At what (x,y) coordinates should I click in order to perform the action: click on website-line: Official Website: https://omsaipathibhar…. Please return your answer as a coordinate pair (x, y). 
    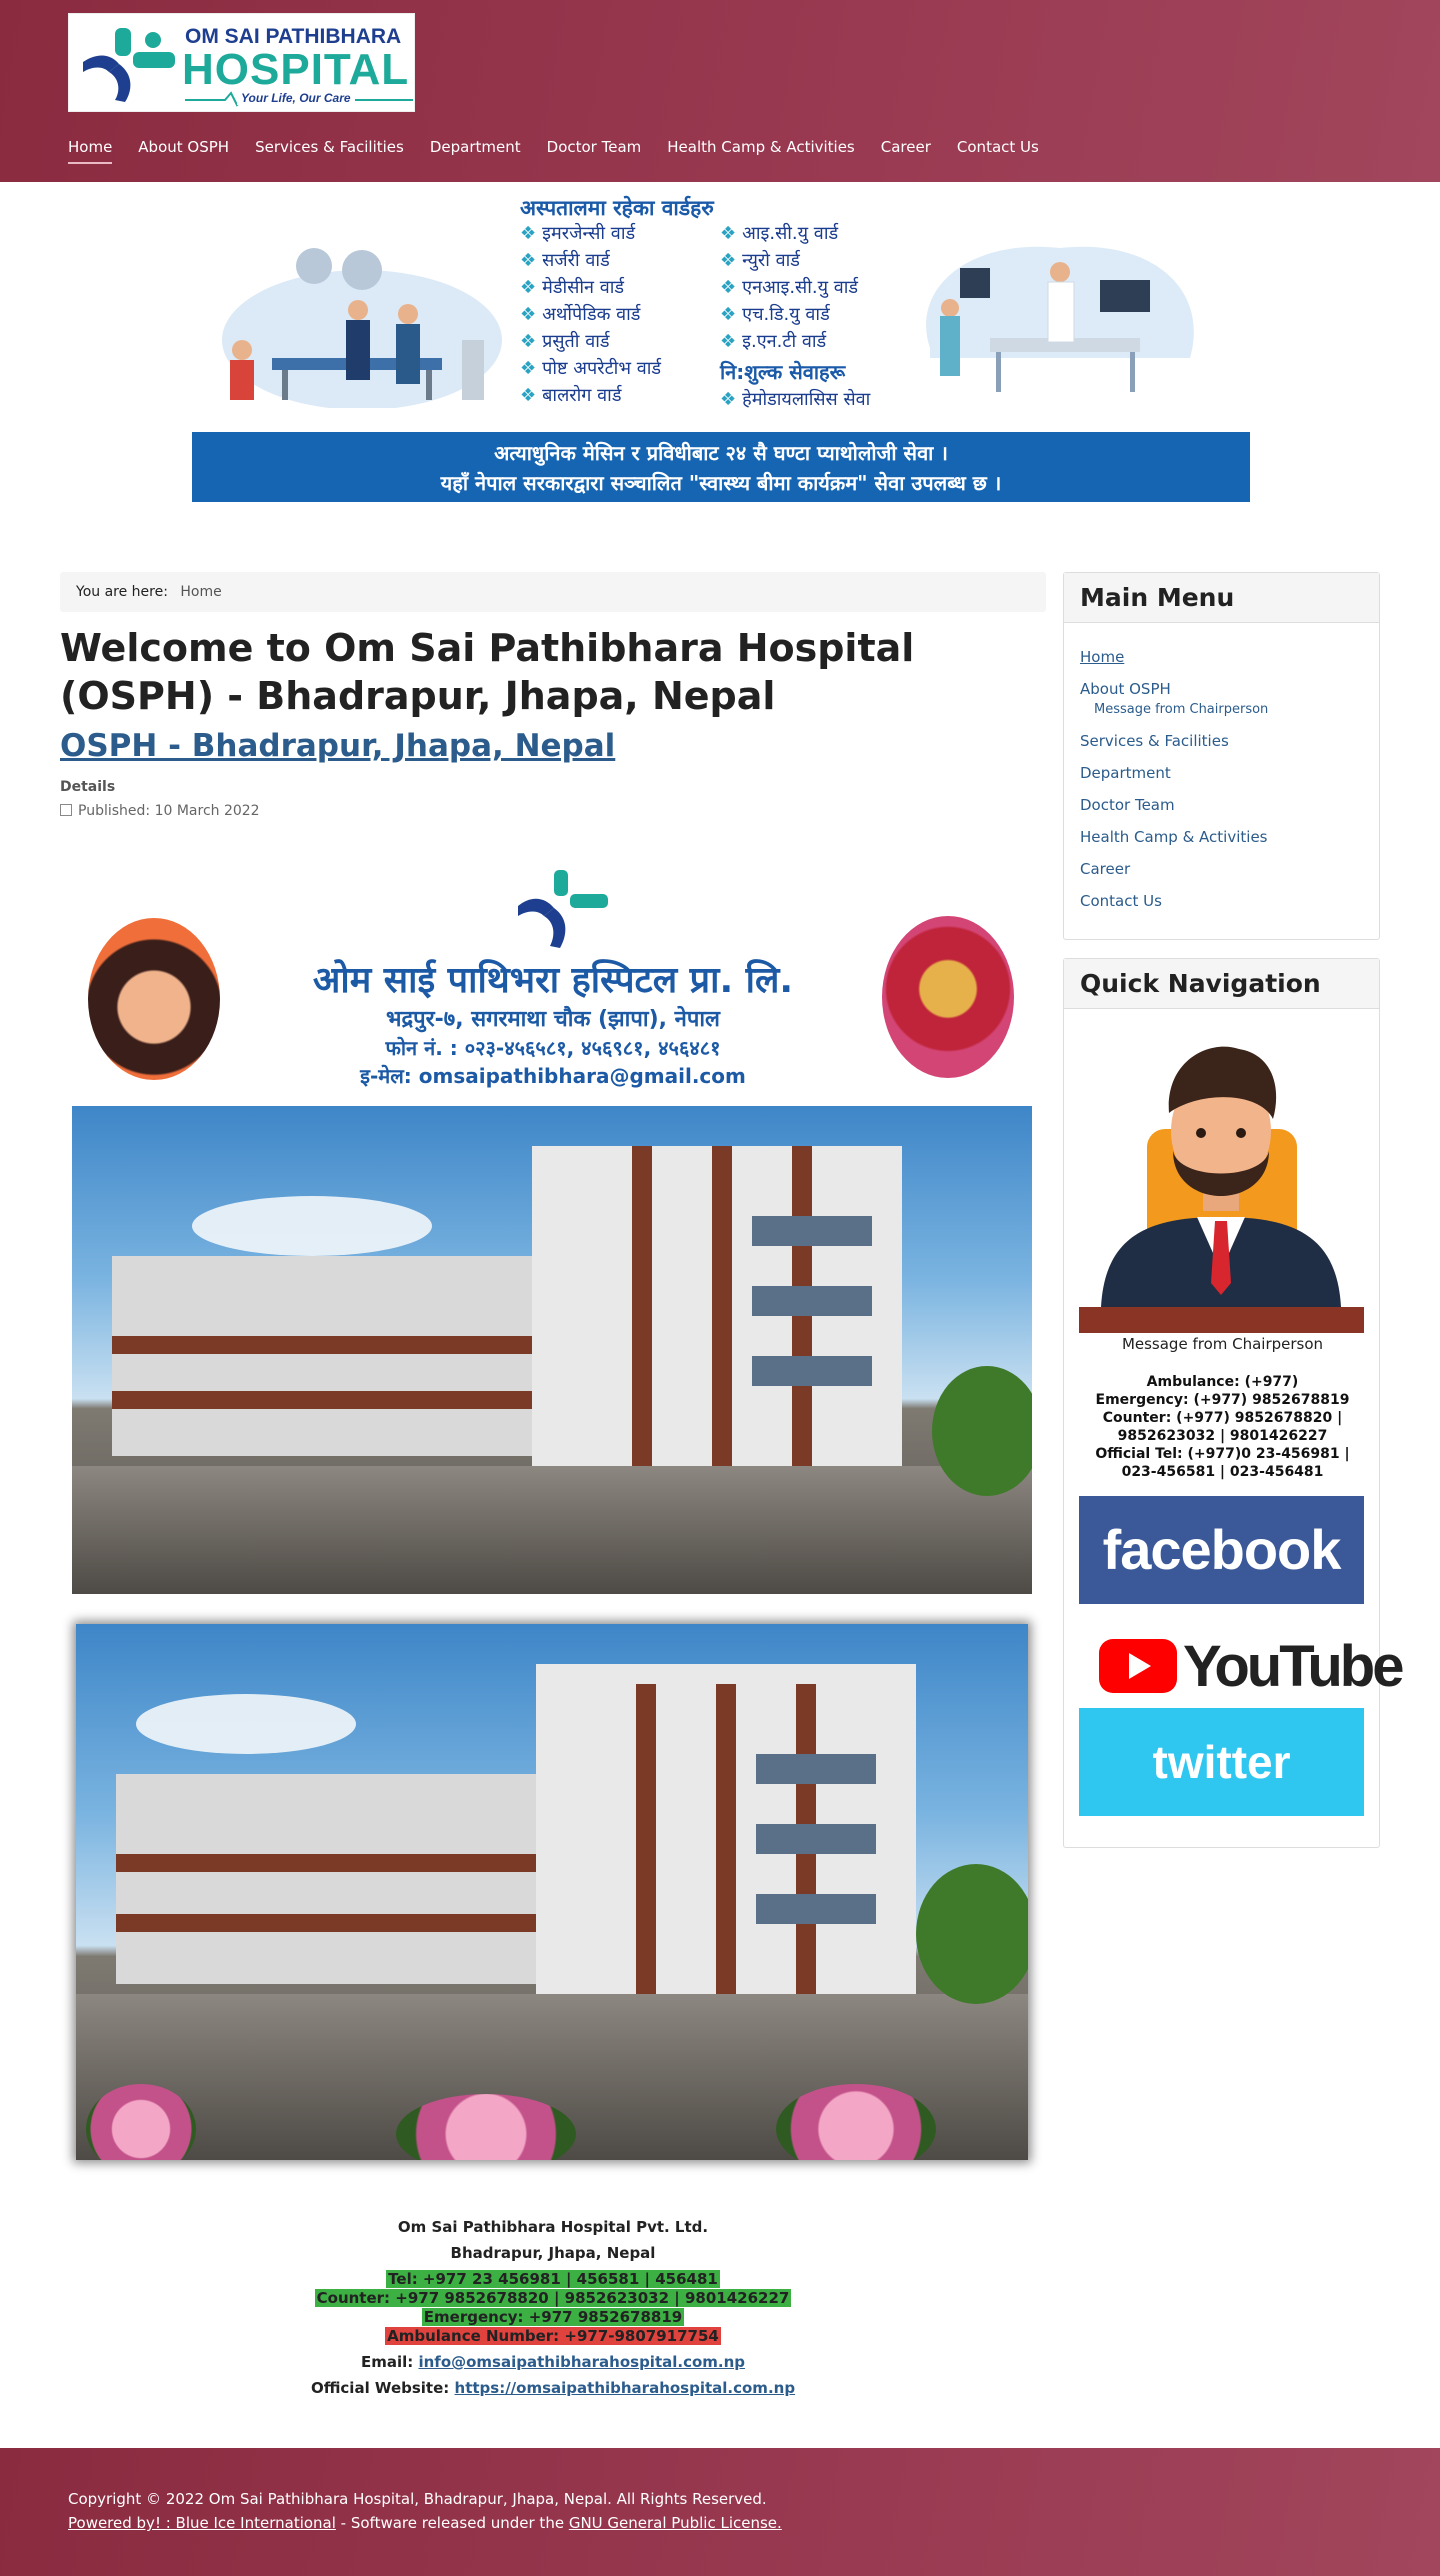
    Looking at the image, I should click on (553, 2388).